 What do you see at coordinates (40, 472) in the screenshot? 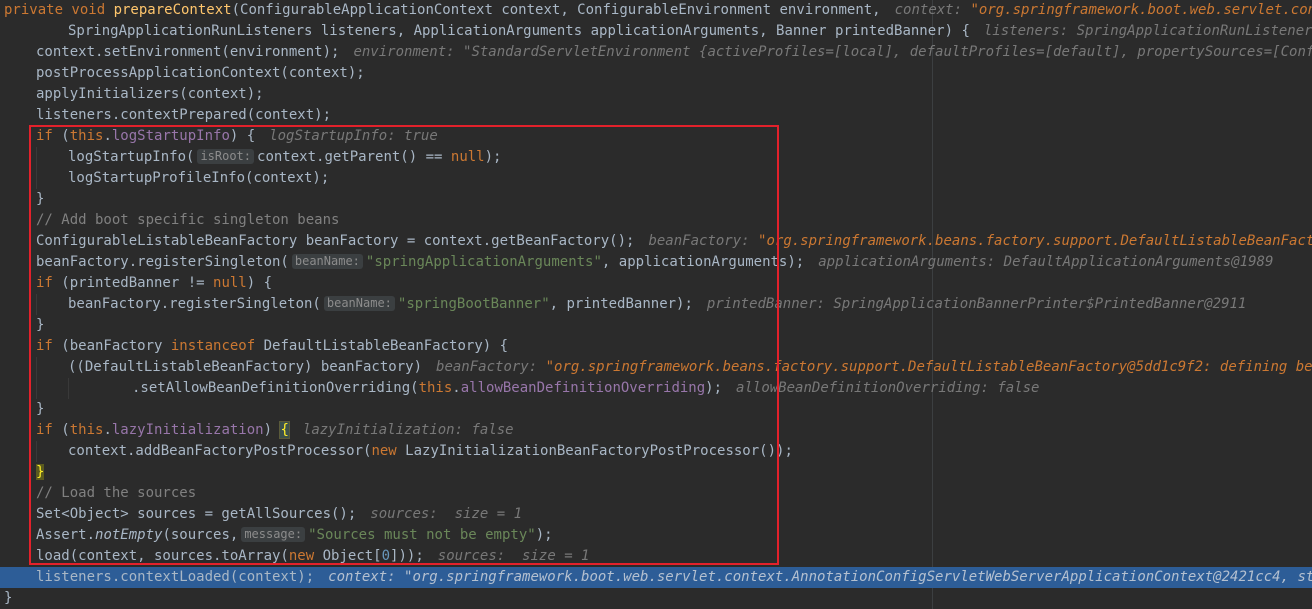
I see `matched-brace: }` at bounding box center [40, 472].